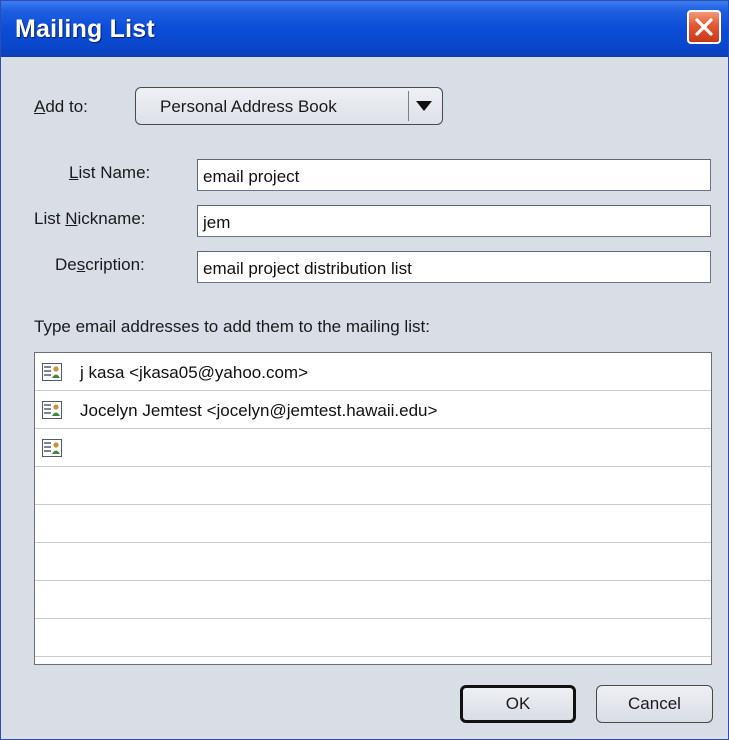 The image size is (729, 740). What do you see at coordinates (373, 372) in the screenshot?
I see `list-item: j kasa <jkasa05@yahoo.com>` at bounding box center [373, 372].